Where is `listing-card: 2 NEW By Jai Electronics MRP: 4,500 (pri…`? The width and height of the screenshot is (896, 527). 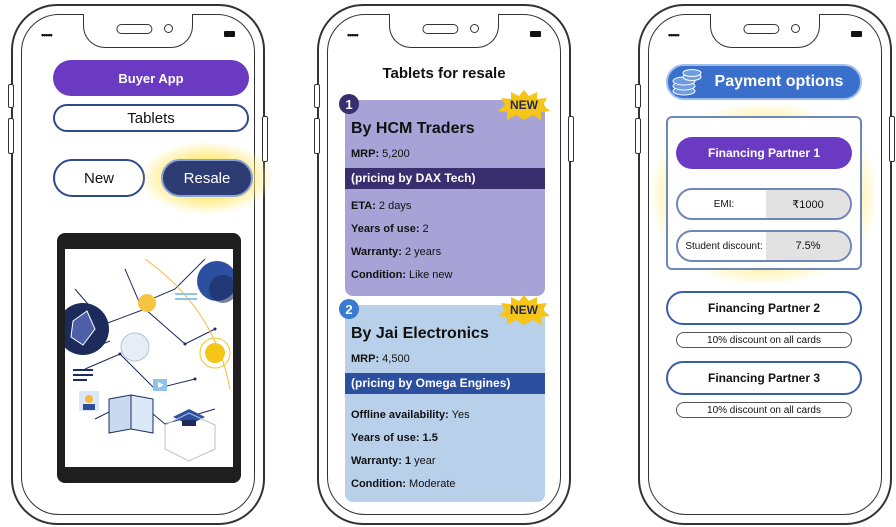
listing-card: 2 NEW By Jai Electronics MRP: 4,500 (pri… is located at coordinates (444, 398).